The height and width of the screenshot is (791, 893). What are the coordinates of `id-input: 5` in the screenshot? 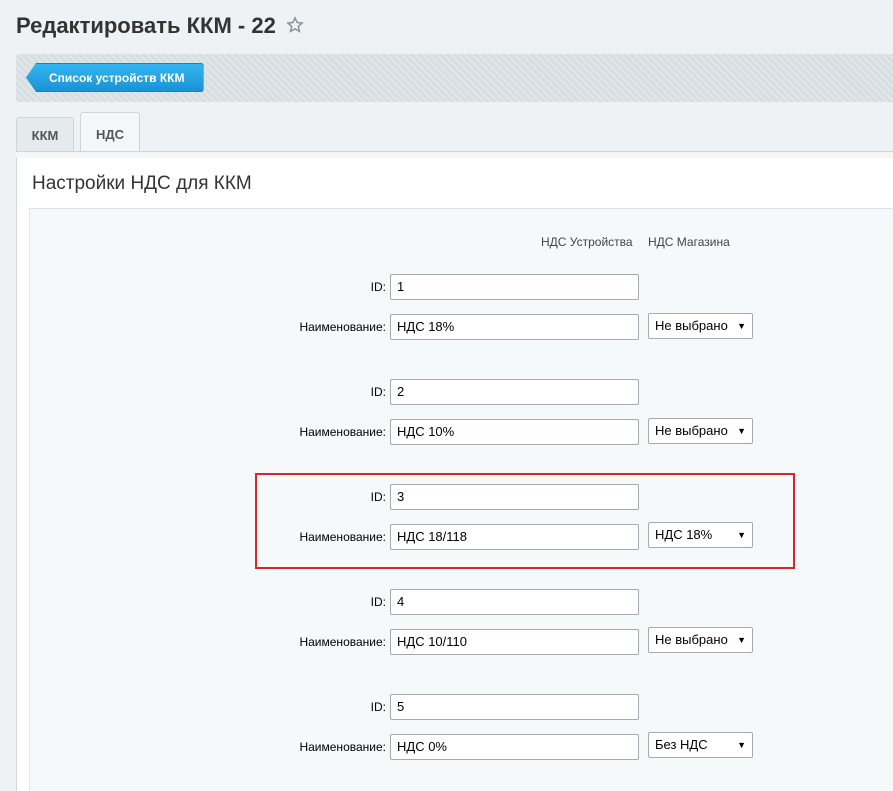 It's located at (514, 707).